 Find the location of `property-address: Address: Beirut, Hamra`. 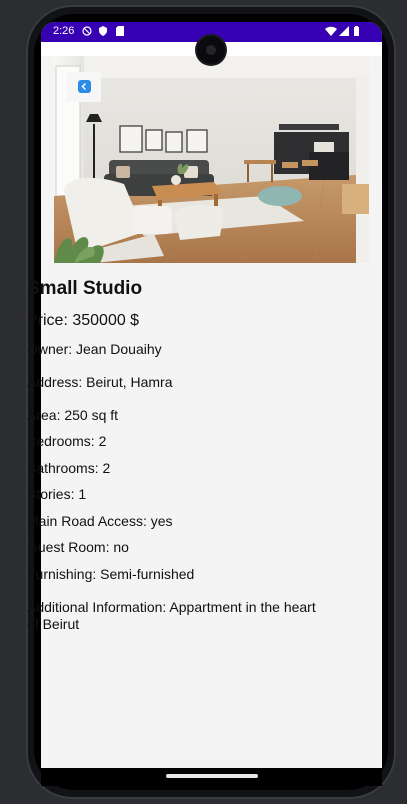

property-address: Address: Beirut, Hamra is located at coordinates (100, 382).